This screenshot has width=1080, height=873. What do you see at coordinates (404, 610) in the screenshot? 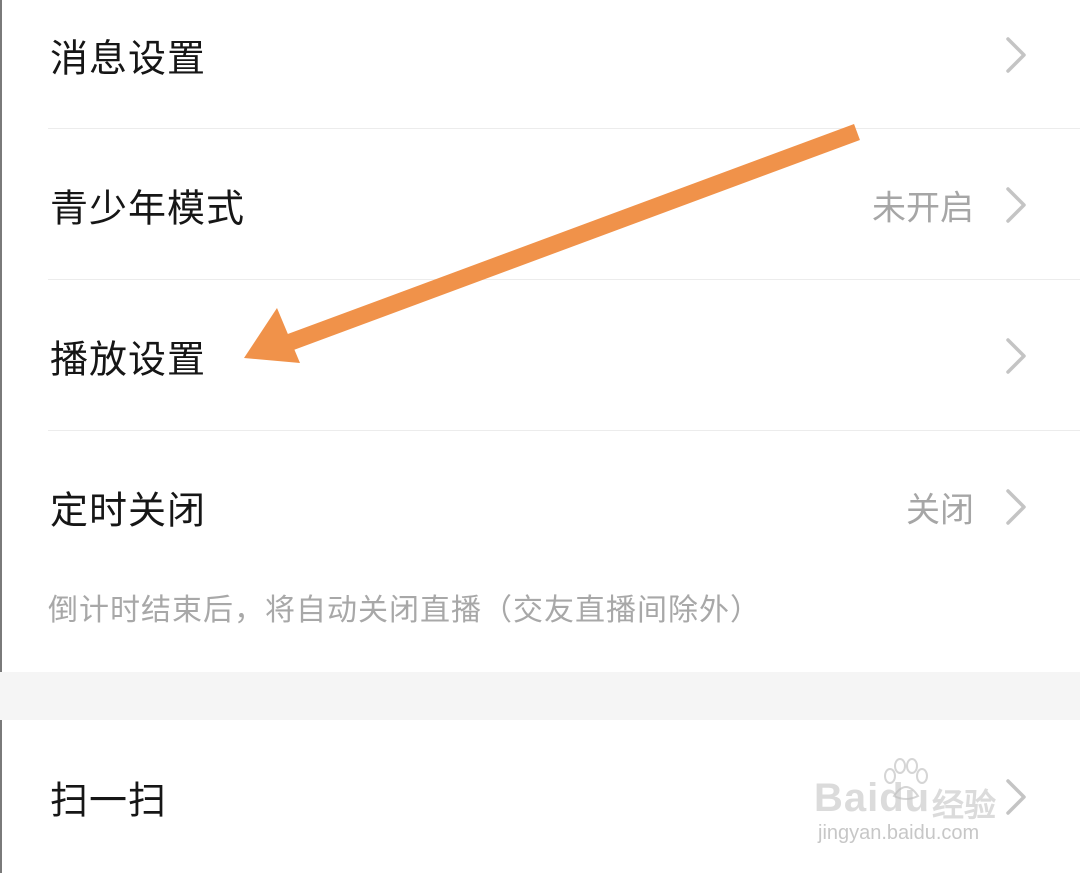
I see `timer-close-hint: 倒计时结束后，将自动关闭直播（交友直播间除外）` at bounding box center [404, 610].